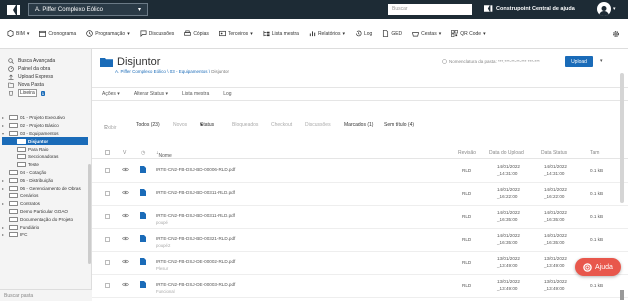 Image resolution: width=628 pixels, height=301 pixels. I want to click on toolbar-programacao: Programação ▾, so click(108, 33).